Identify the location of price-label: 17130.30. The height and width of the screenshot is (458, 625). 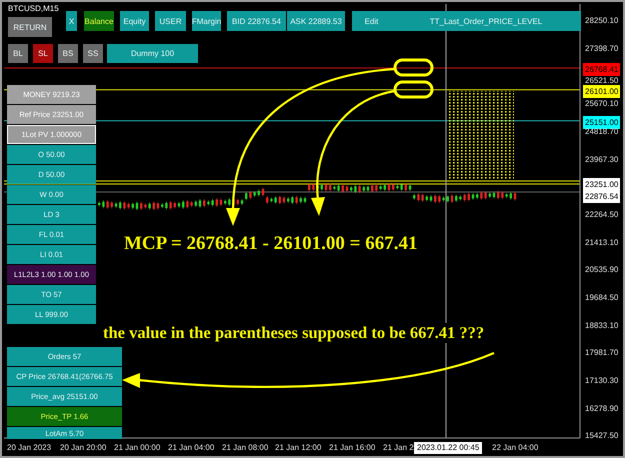
(601, 380).